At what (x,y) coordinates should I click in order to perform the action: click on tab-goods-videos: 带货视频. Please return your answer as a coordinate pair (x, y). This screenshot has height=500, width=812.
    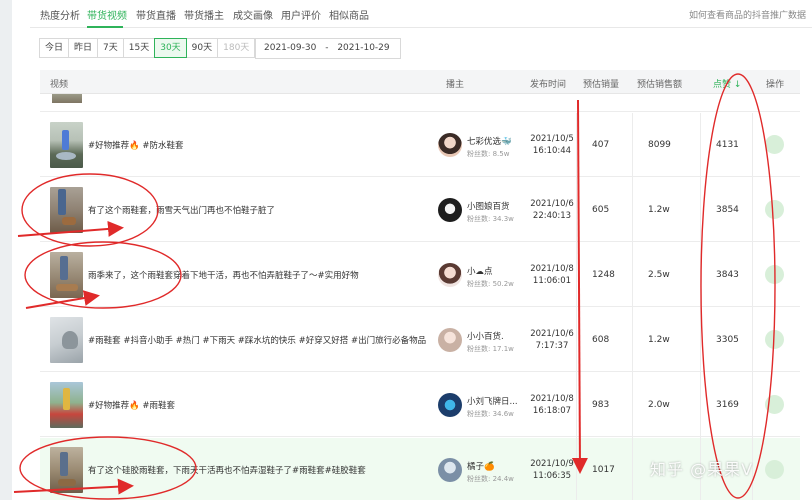
    Looking at the image, I should click on (107, 14).